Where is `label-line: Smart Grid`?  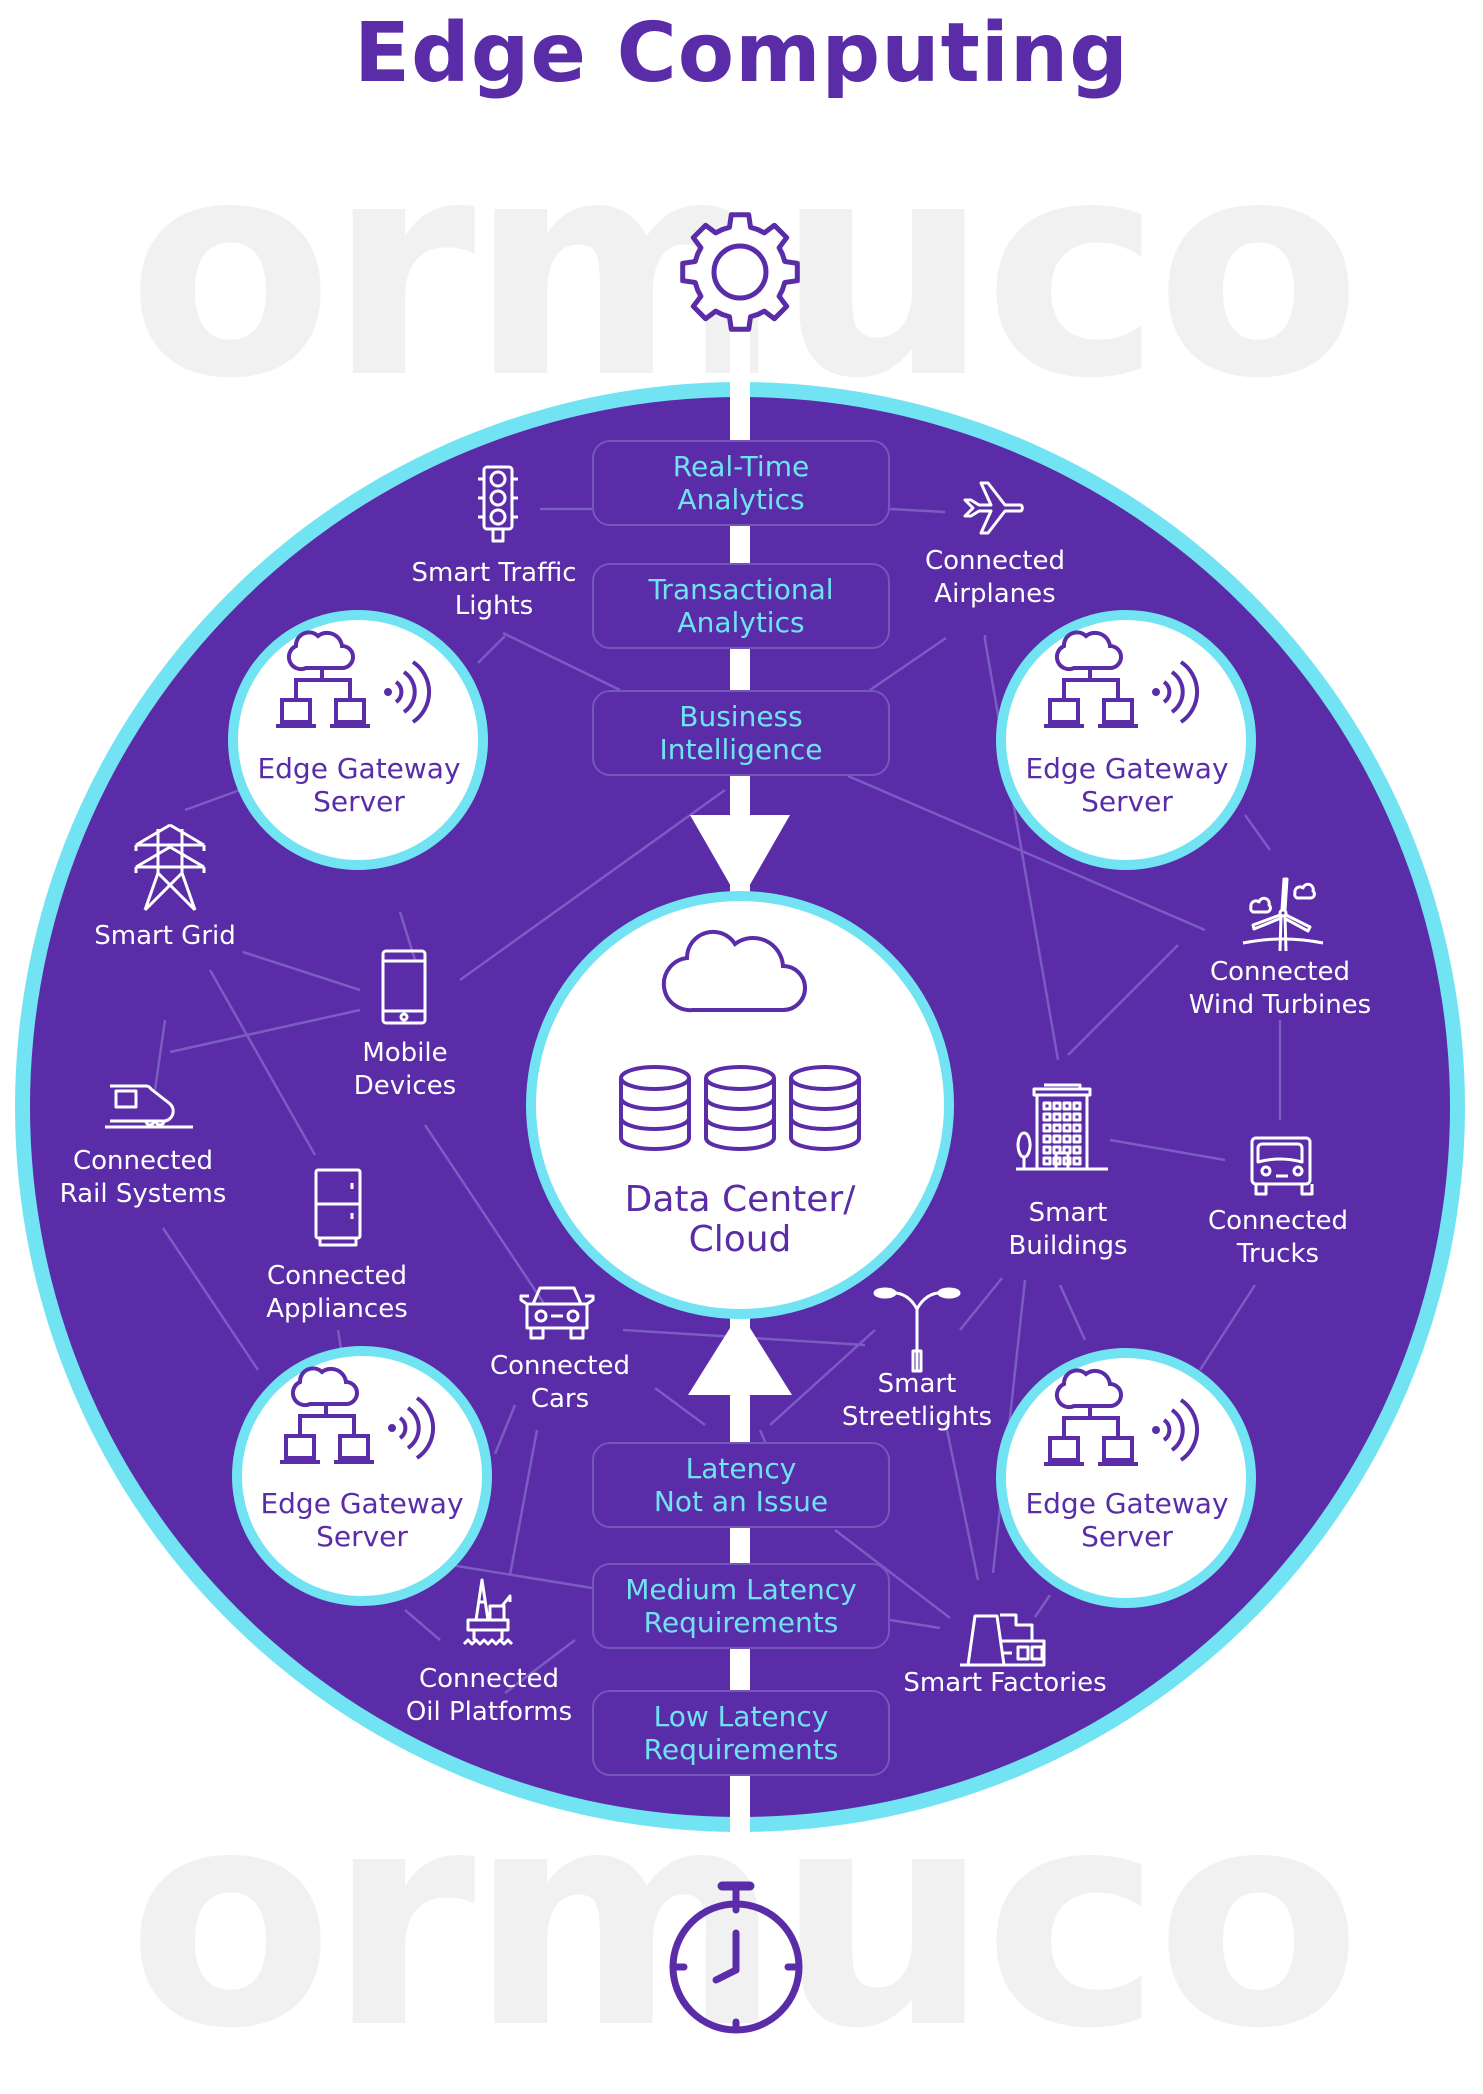 label-line: Smart Grid is located at coordinates (165, 936).